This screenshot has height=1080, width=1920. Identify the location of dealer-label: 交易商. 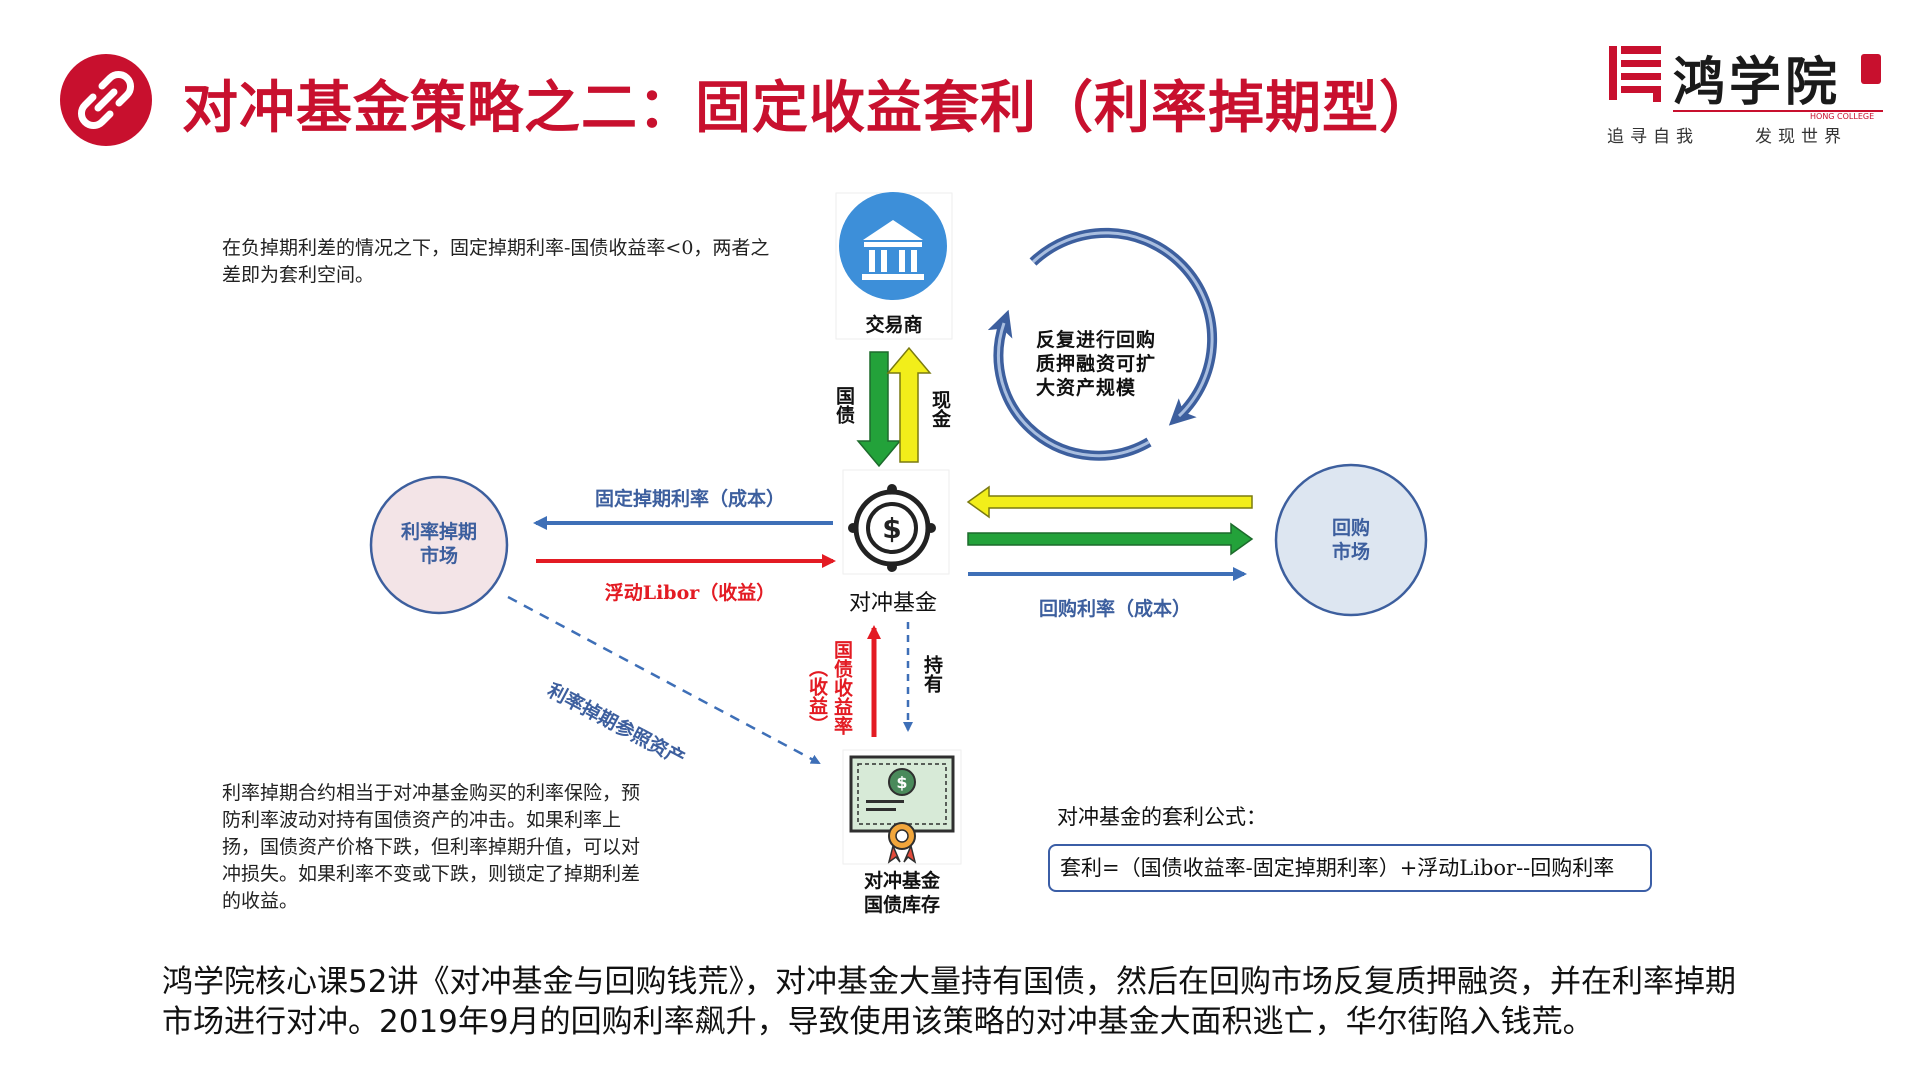
(894, 325).